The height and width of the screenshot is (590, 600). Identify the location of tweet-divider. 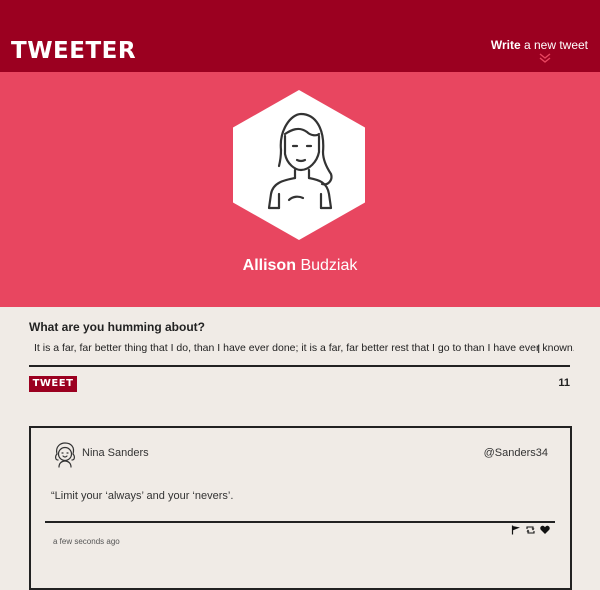
(300, 522).